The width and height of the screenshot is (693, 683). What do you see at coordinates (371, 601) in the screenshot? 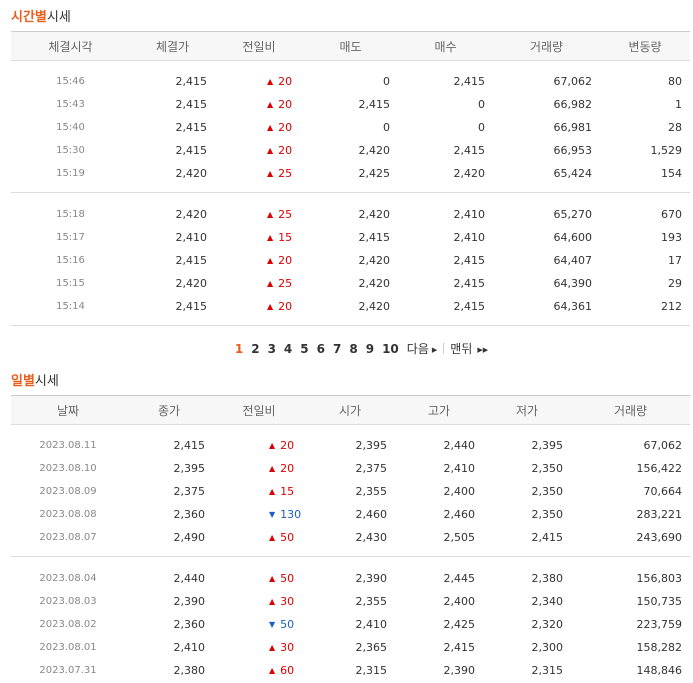
I see `open-cell: 2,355` at bounding box center [371, 601].